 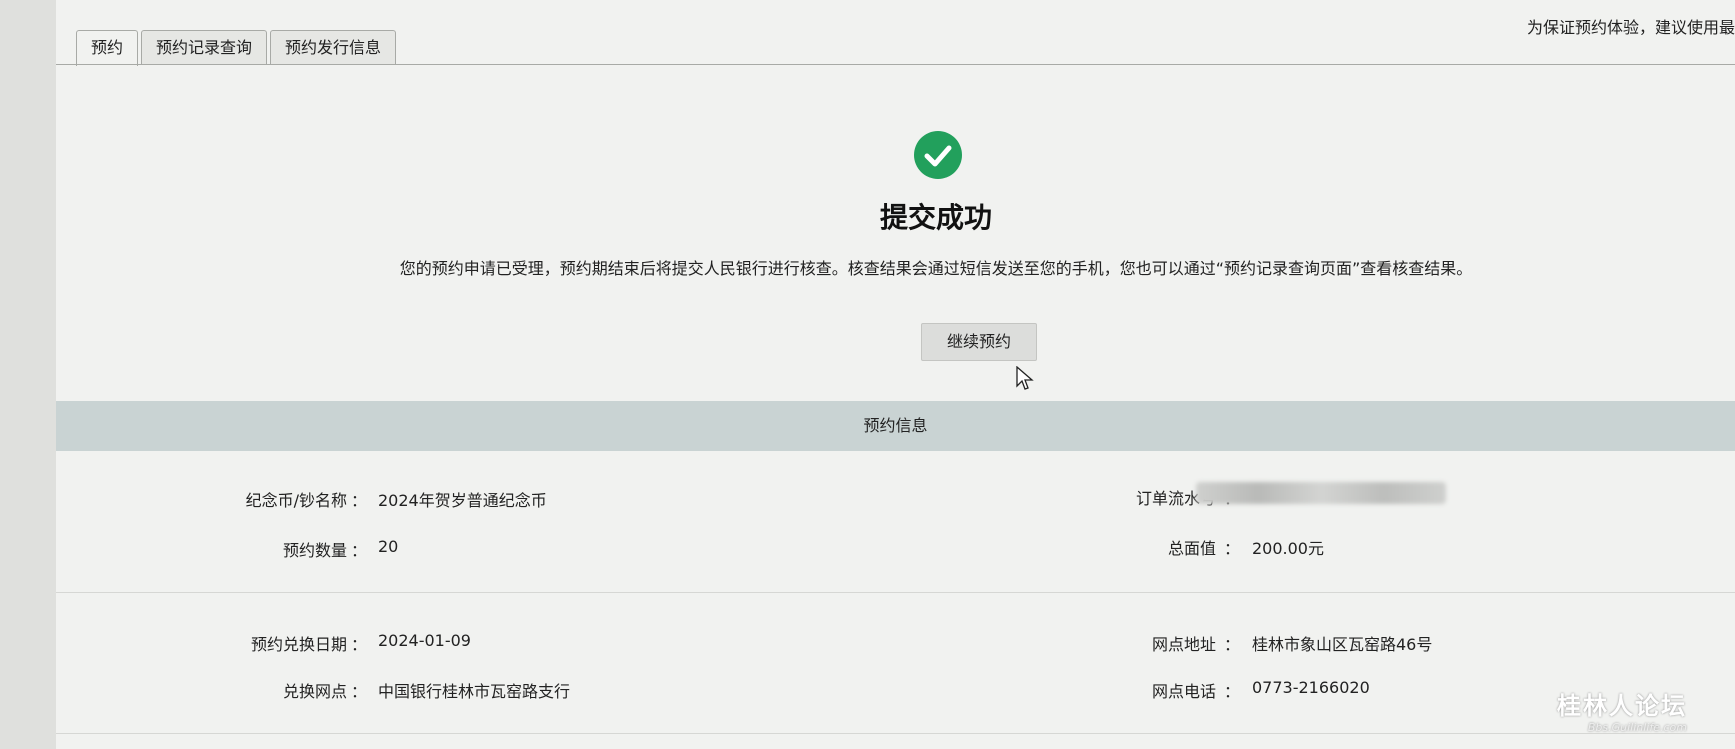 What do you see at coordinates (28, 374) in the screenshot?
I see `left-edge` at bounding box center [28, 374].